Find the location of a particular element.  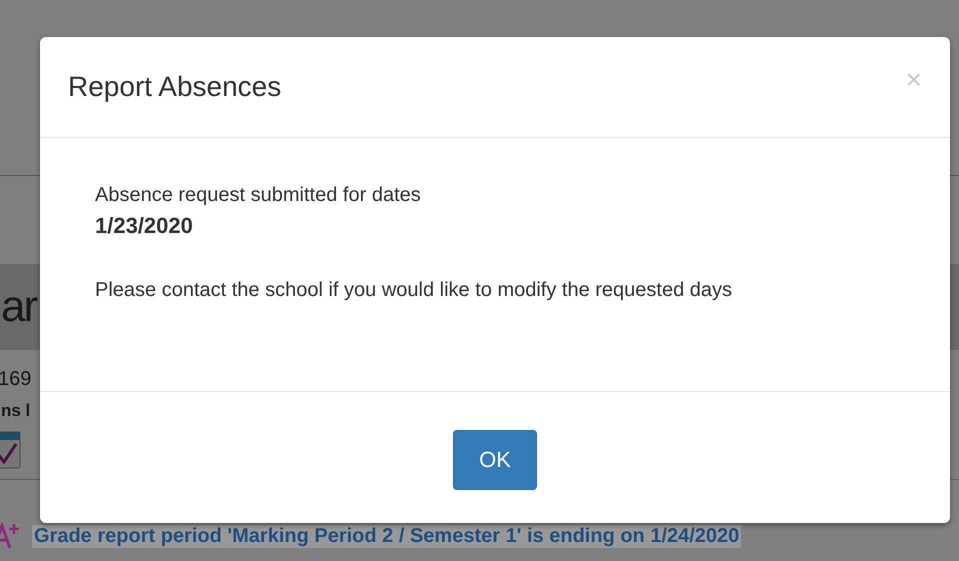

ok-button: OK is located at coordinates (495, 460).